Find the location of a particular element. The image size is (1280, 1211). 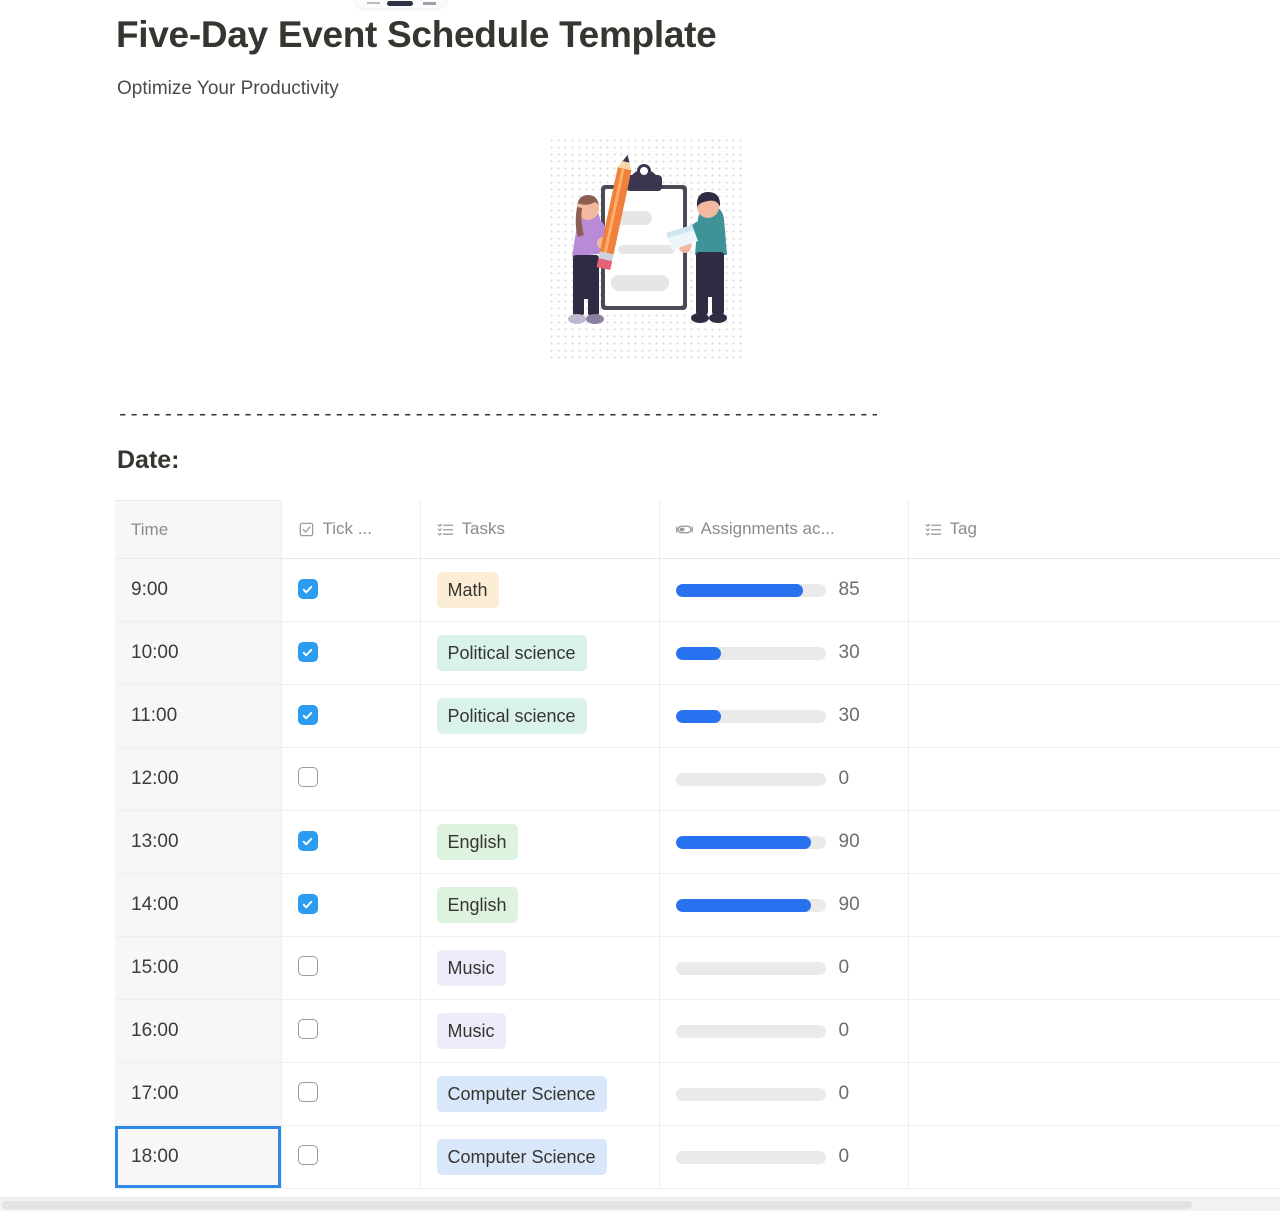

cell-task is located at coordinates (540, 779).